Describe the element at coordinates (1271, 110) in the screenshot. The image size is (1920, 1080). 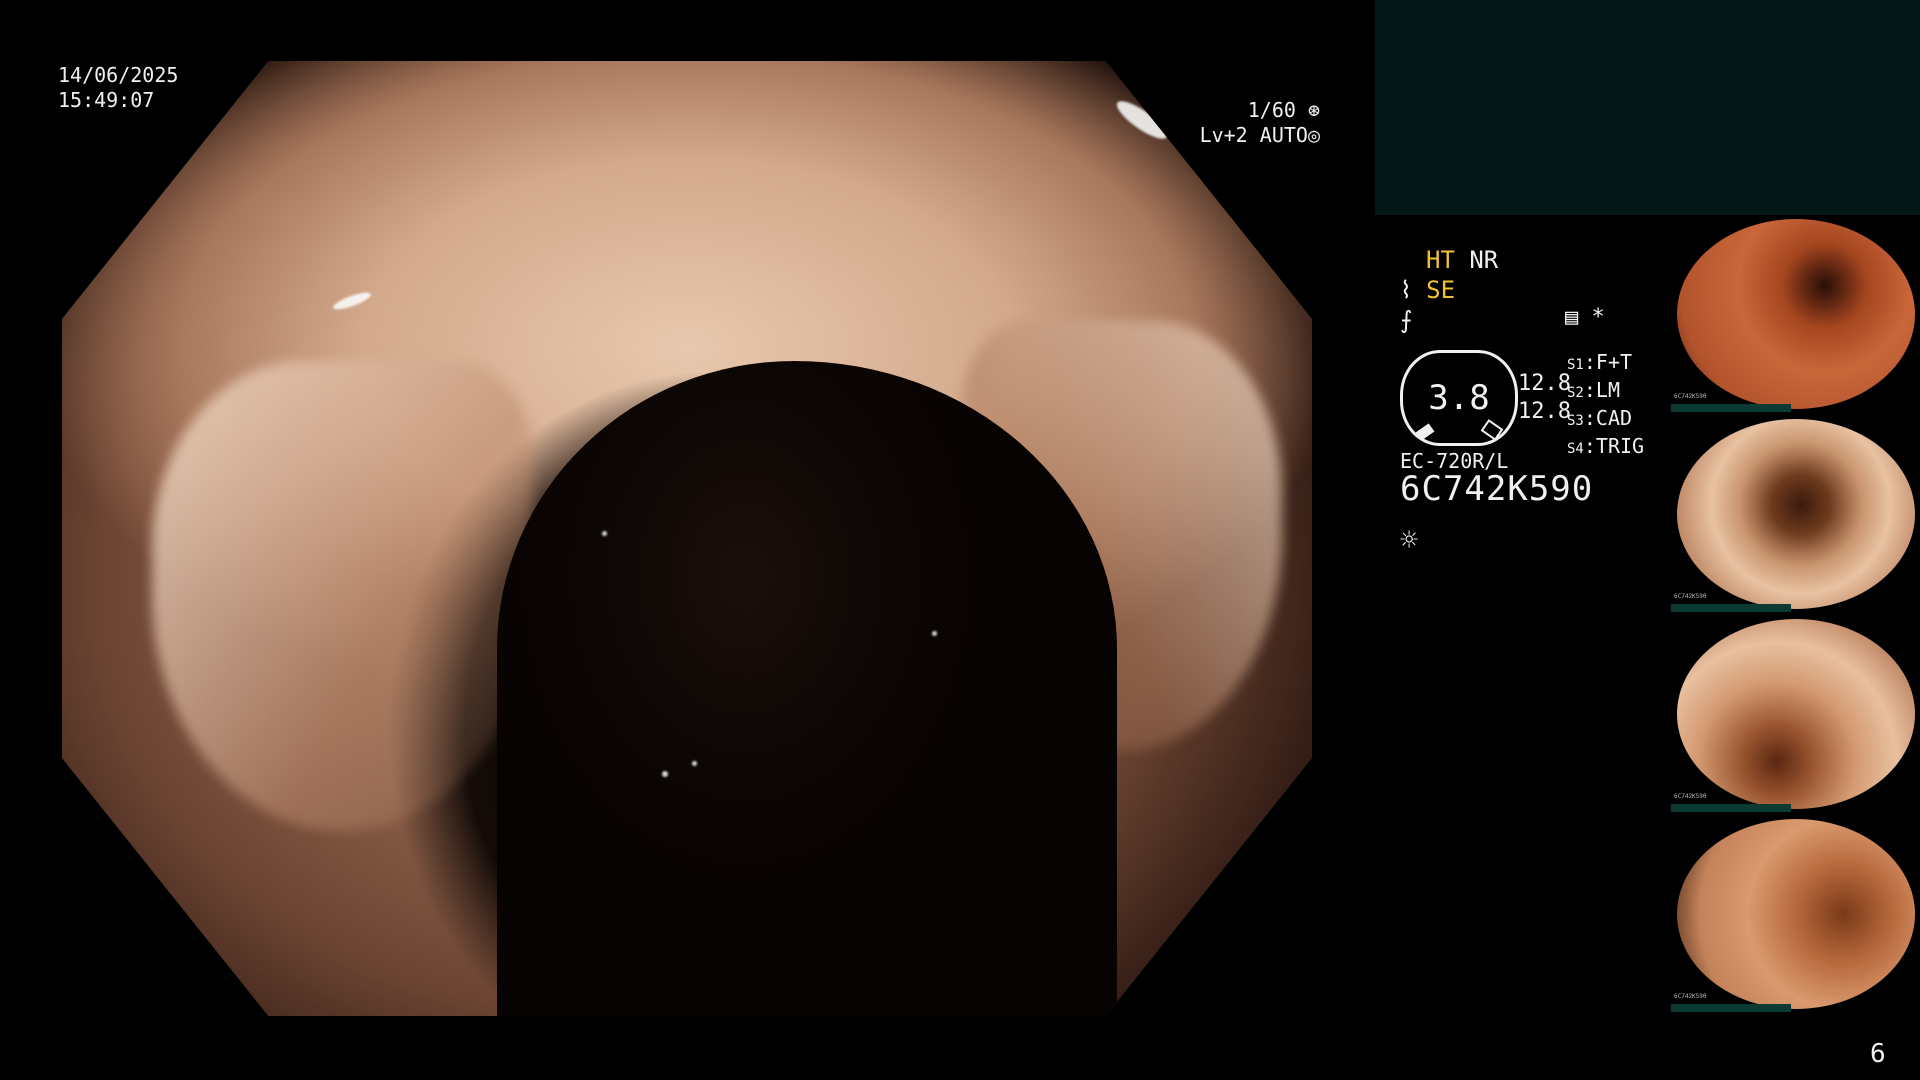
I see `shutter-speed: 1/60` at that location.